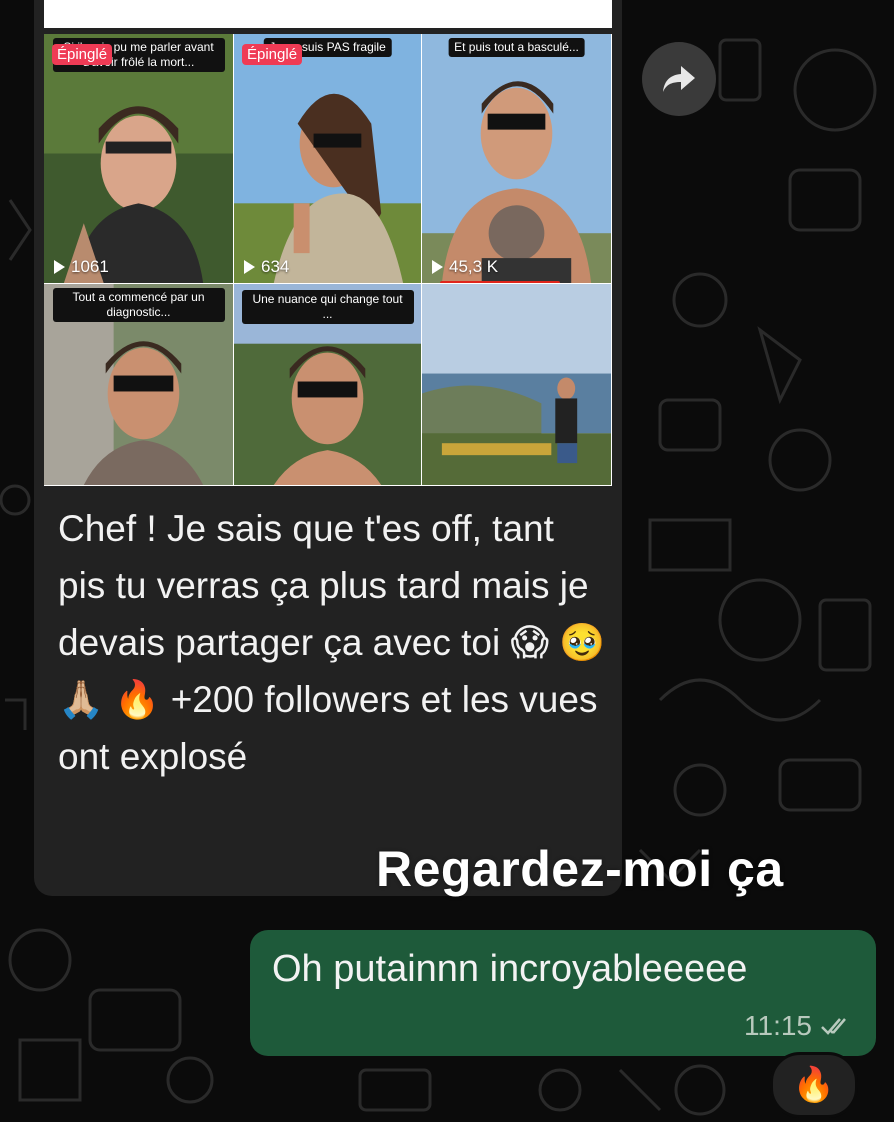  Describe the element at coordinates (81, 267) in the screenshot. I see `view-count: 1061` at that location.